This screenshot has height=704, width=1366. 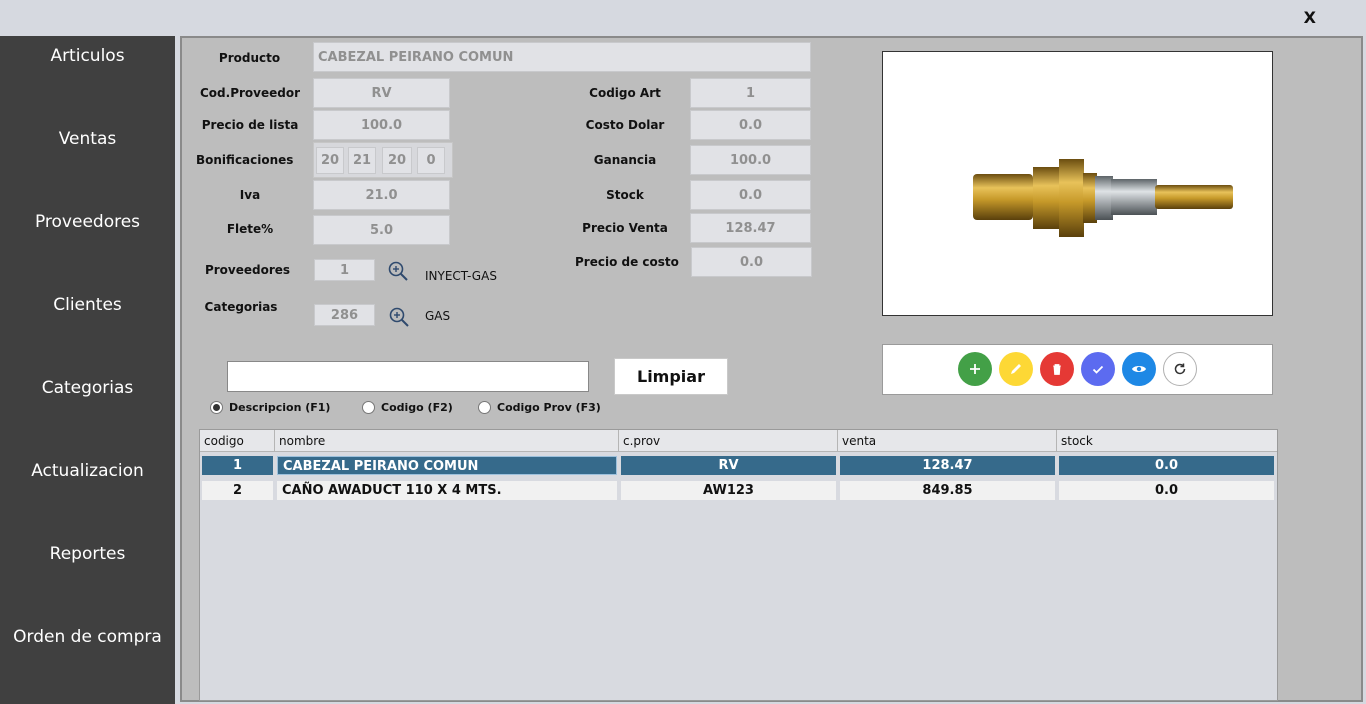 I want to click on cell-codigo: 2, so click(x=237, y=490).